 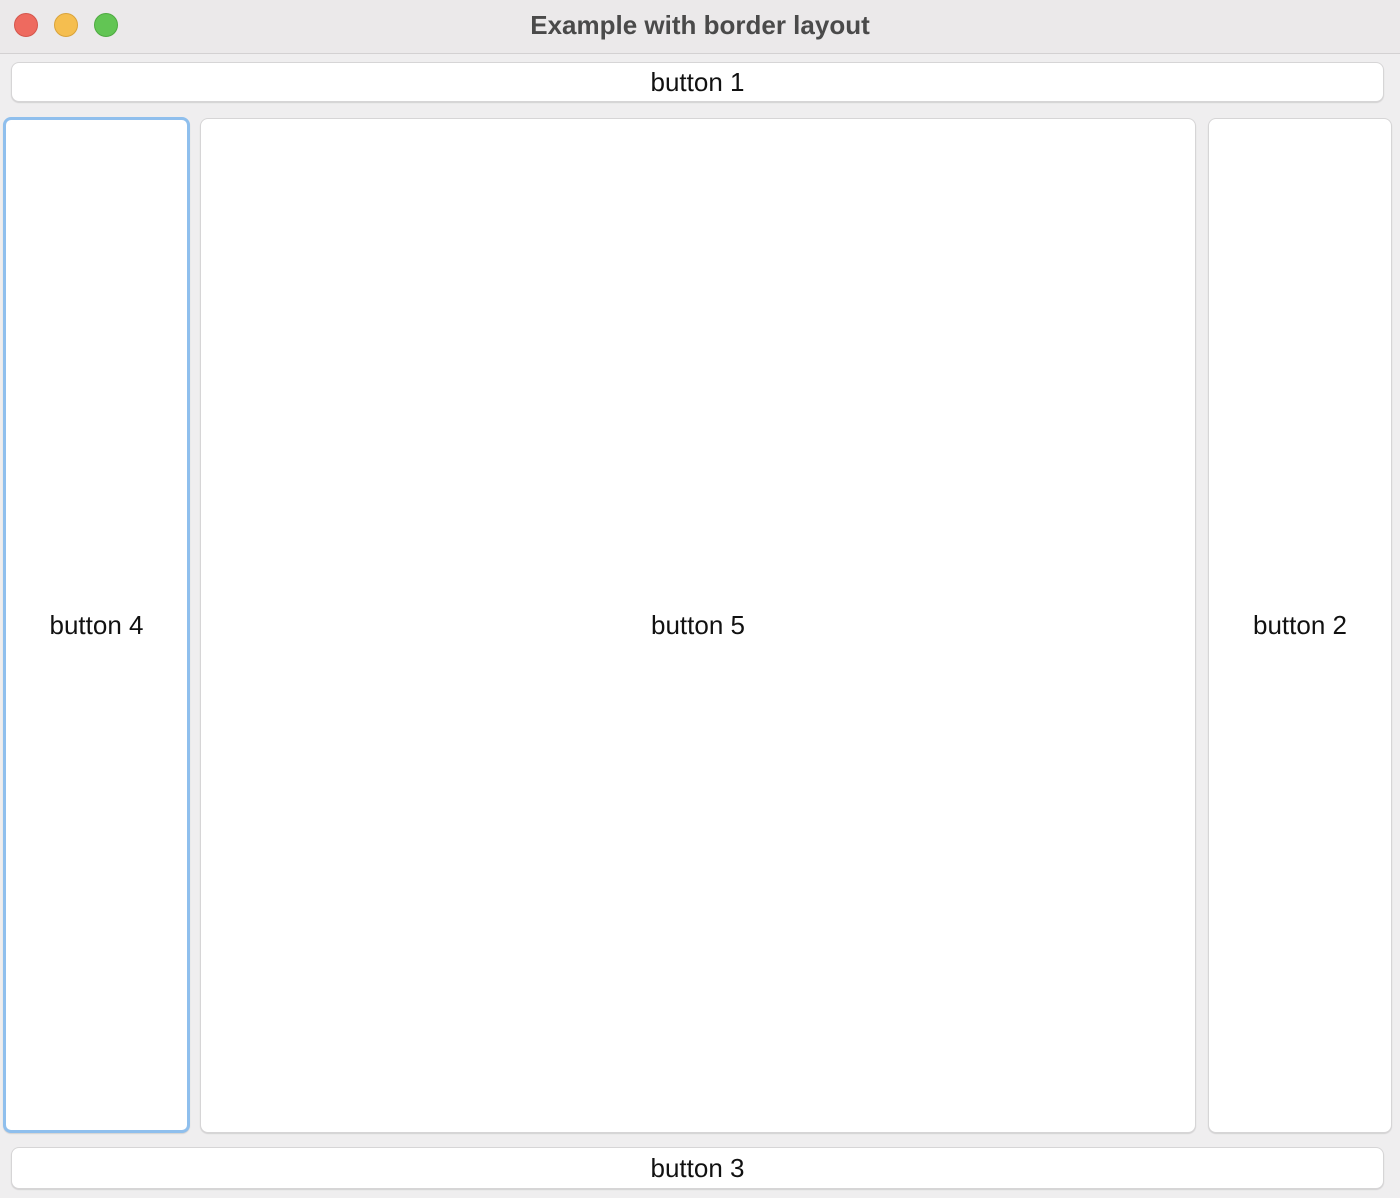 I want to click on window-title: Example with border layout, so click(x=700, y=25).